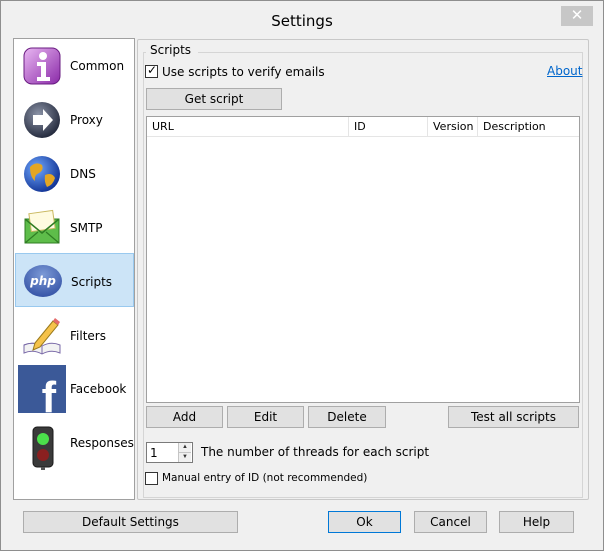 The width and height of the screenshot is (606, 553). What do you see at coordinates (42, 174) in the screenshot?
I see `globe-icon` at bounding box center [42, 174].